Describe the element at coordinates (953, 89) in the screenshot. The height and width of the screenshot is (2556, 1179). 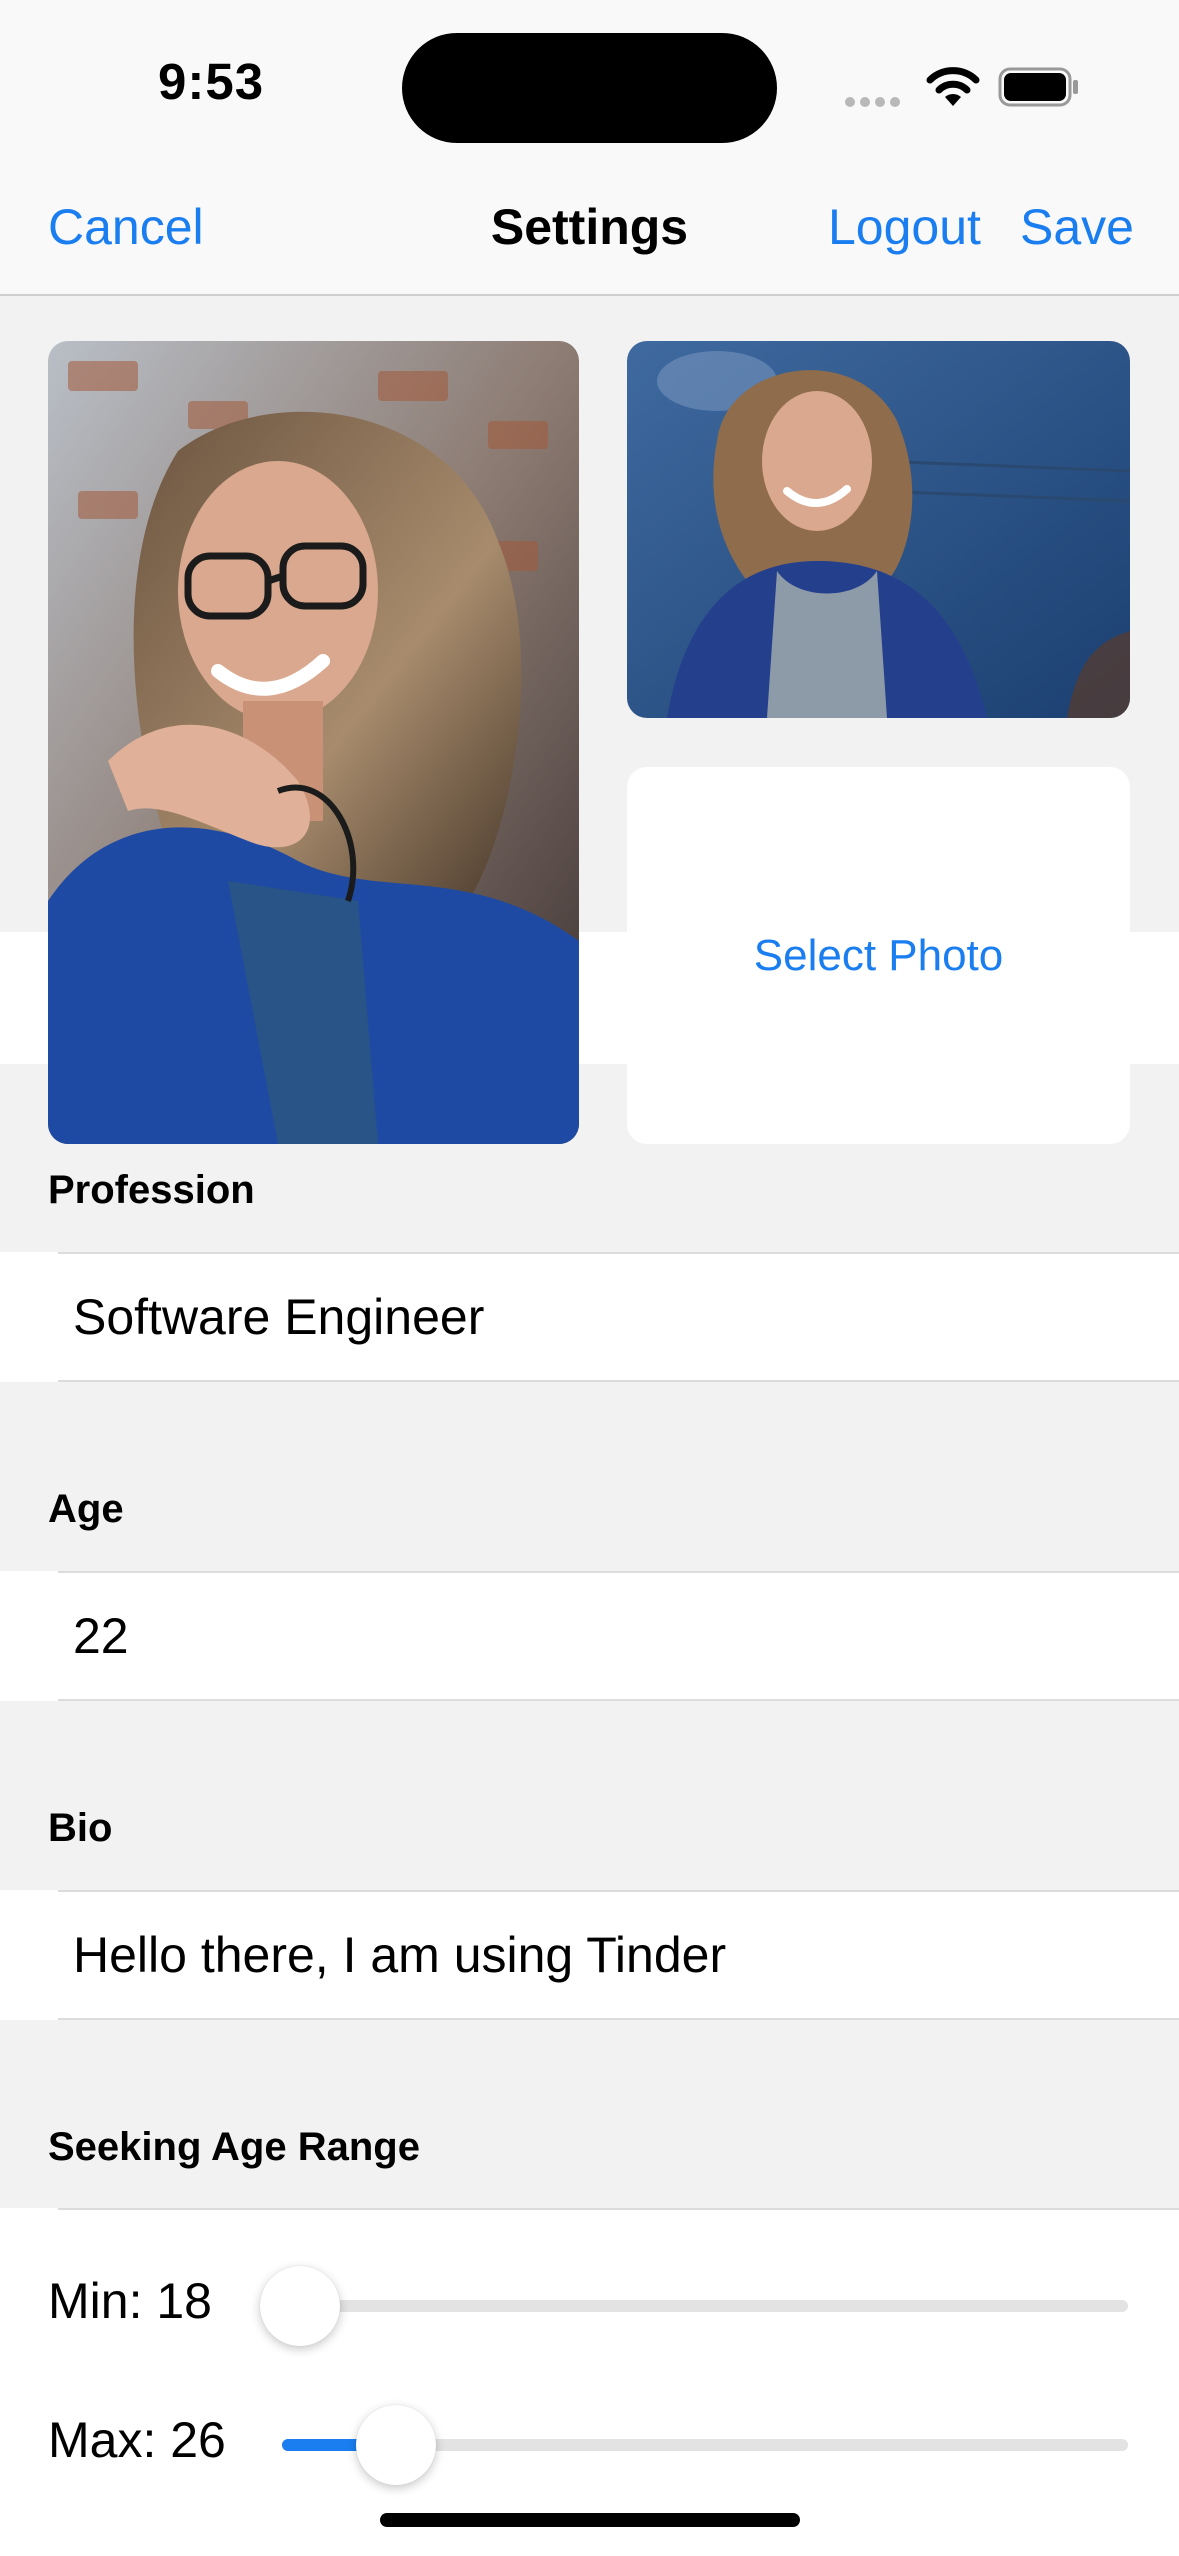
I see `wifi-icon` at that location.